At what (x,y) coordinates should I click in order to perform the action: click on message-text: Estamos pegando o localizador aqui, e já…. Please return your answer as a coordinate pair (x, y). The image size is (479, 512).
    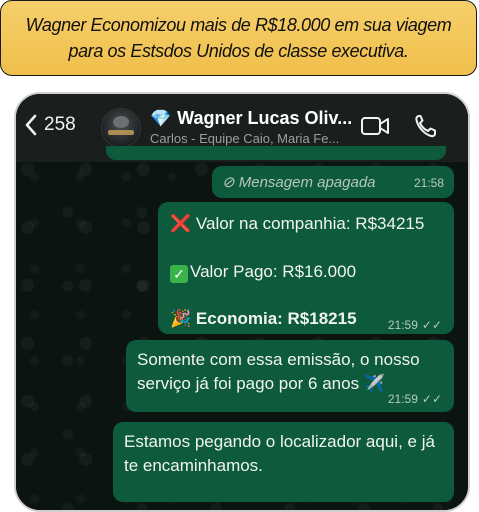
    Looking at the image, I should click on (279, 453).